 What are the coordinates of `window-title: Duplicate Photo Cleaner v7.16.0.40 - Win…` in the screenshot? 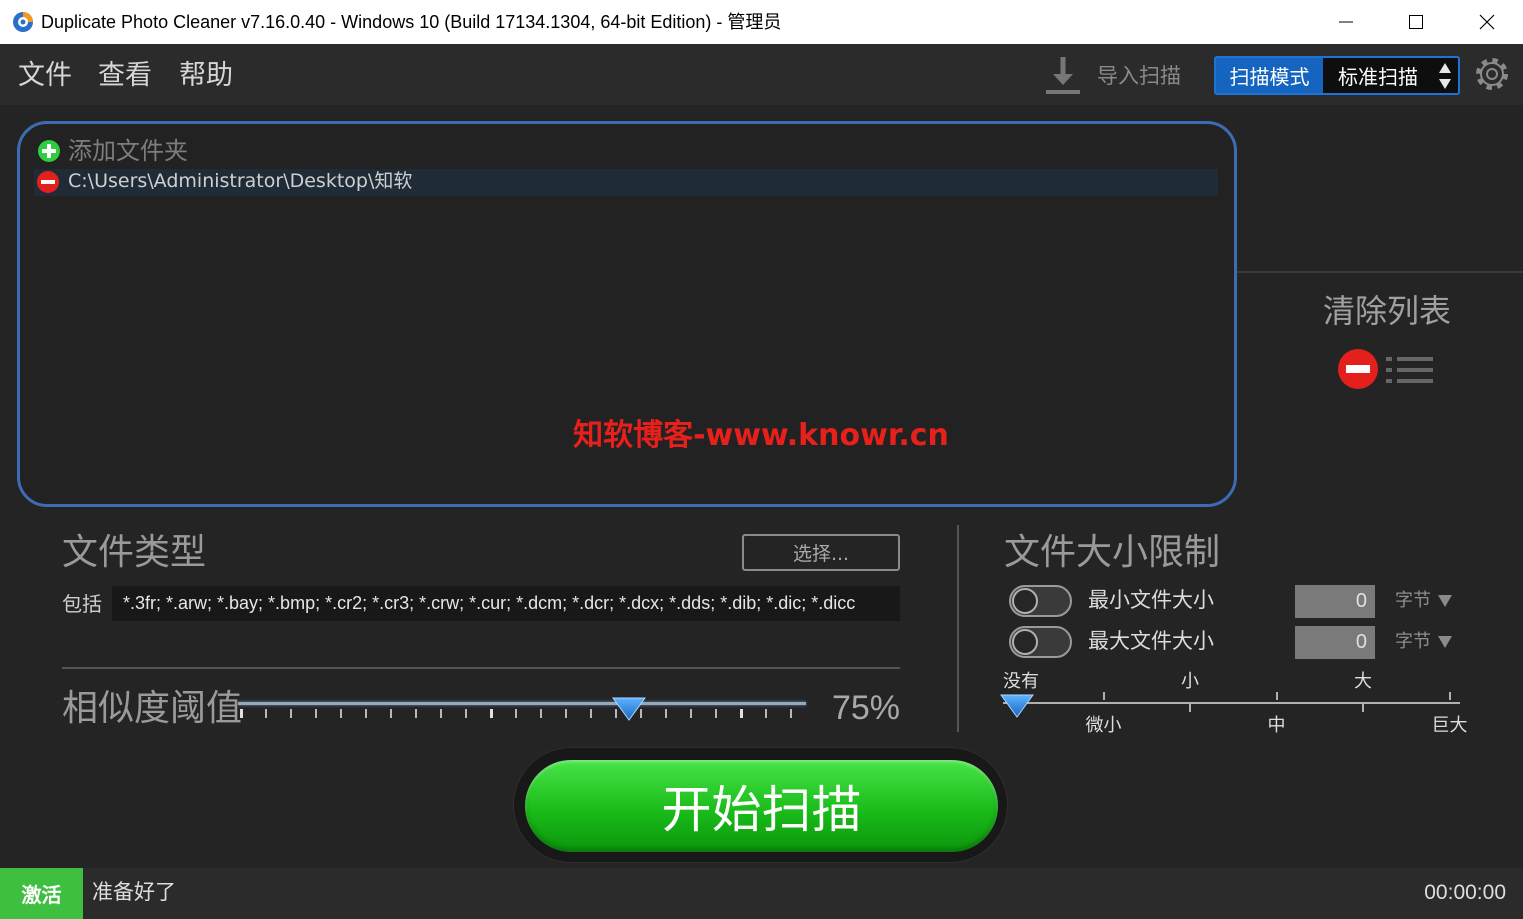 It's located at (411, 22).